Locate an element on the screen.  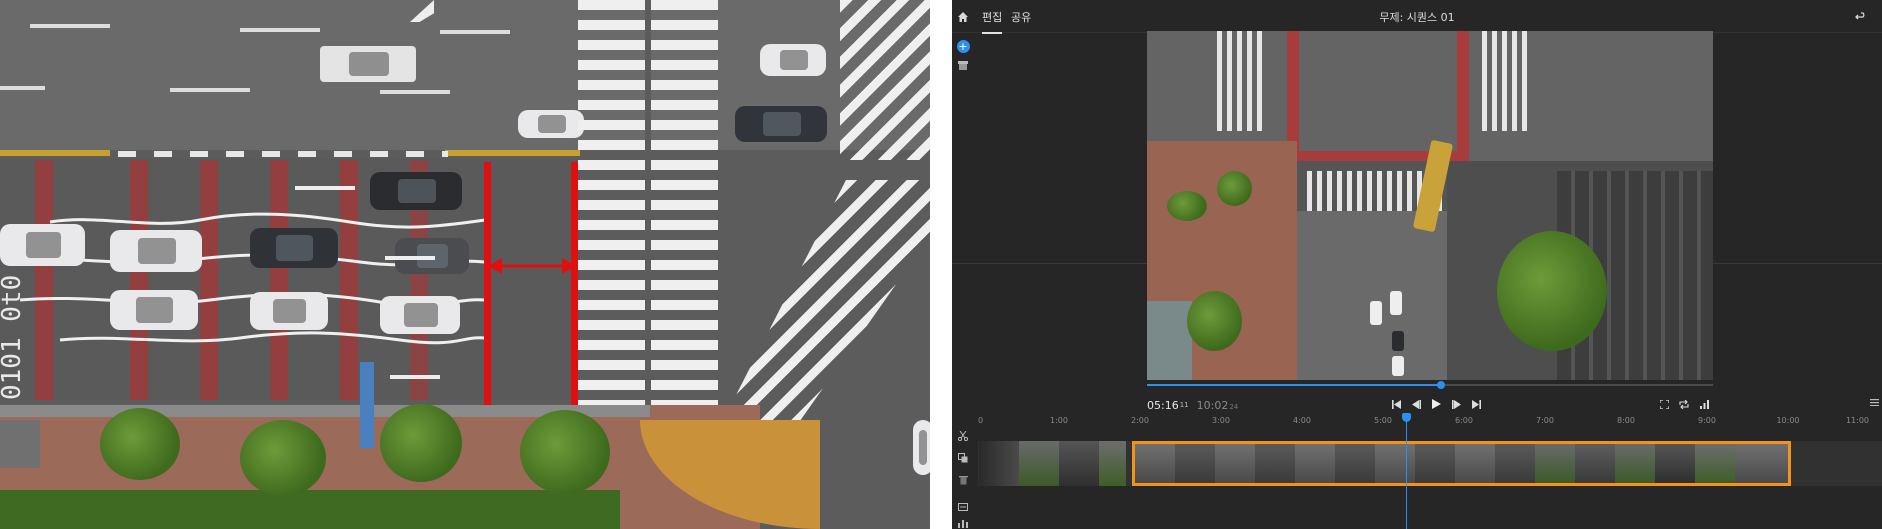
crosswalk is located at coordinates (885, 80).